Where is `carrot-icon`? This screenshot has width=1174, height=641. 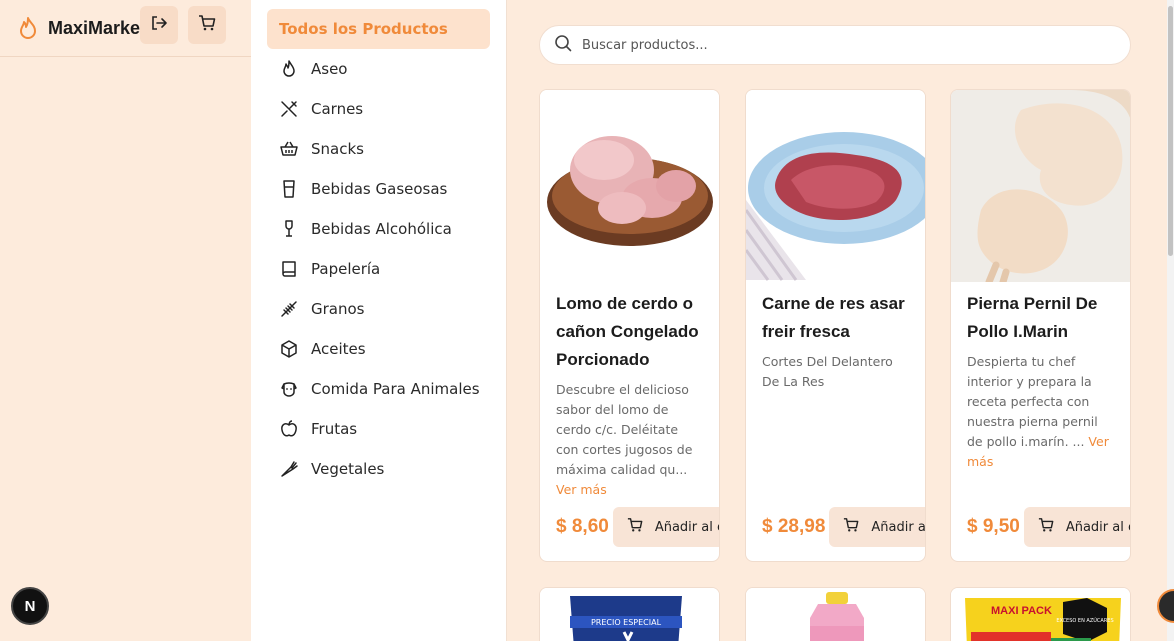
carrot-icon is located at coordinates (289, 469).